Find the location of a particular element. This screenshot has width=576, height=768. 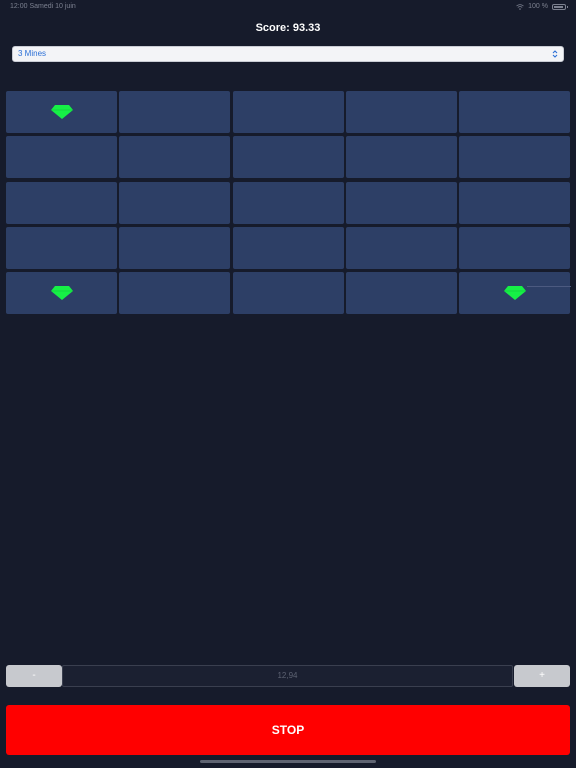

increase-bet-button: + is located at coordinates (542, 676).